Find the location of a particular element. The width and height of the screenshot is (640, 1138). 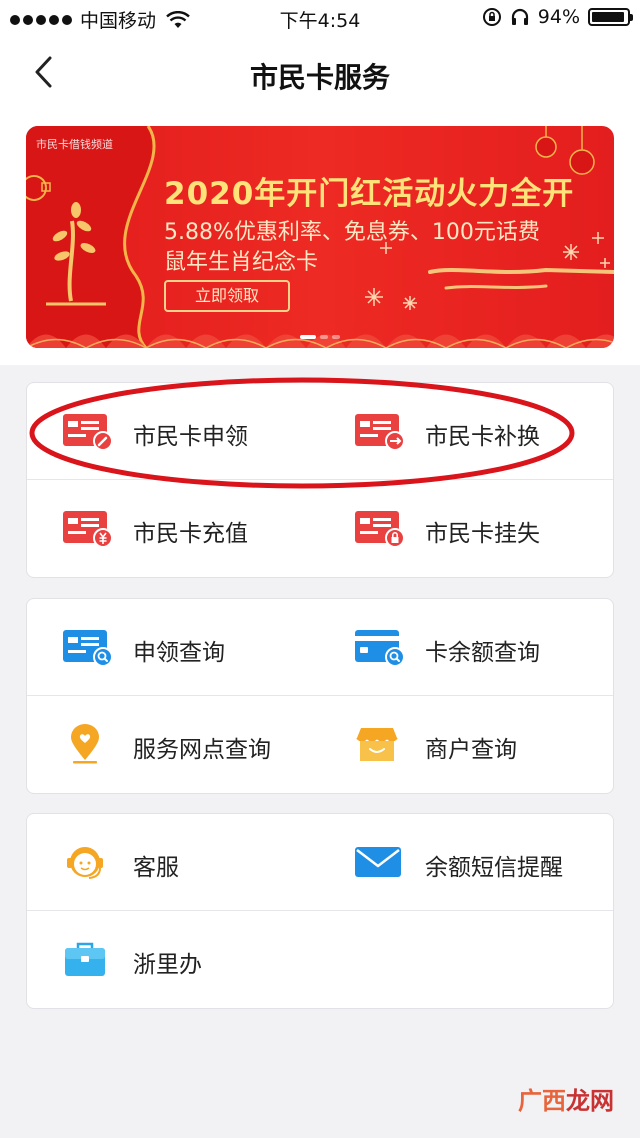

shop-icon is located at coordinates (377, 744).